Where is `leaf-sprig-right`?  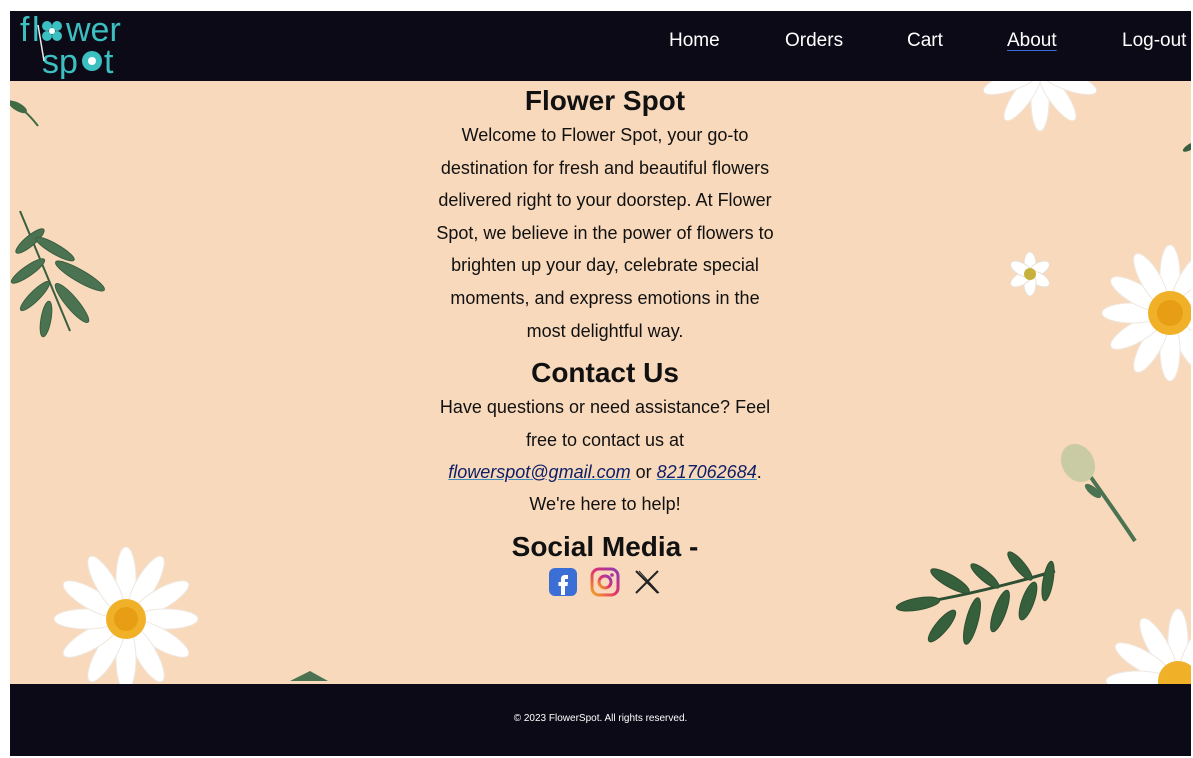
leaf-sprig-right is located at coordinates (975, 598).